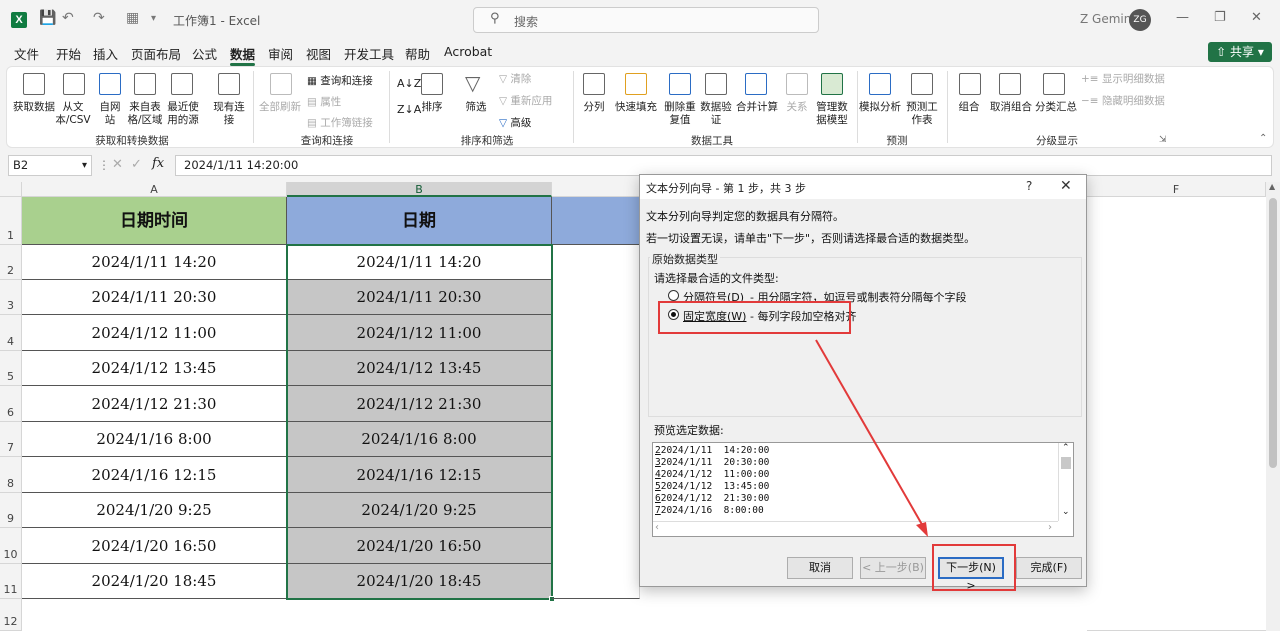 The height and width of the screenshot is (631, 1280). Describe the element at coordinates (870, 434) in the screenshot. I see `arrow-line` at that location.